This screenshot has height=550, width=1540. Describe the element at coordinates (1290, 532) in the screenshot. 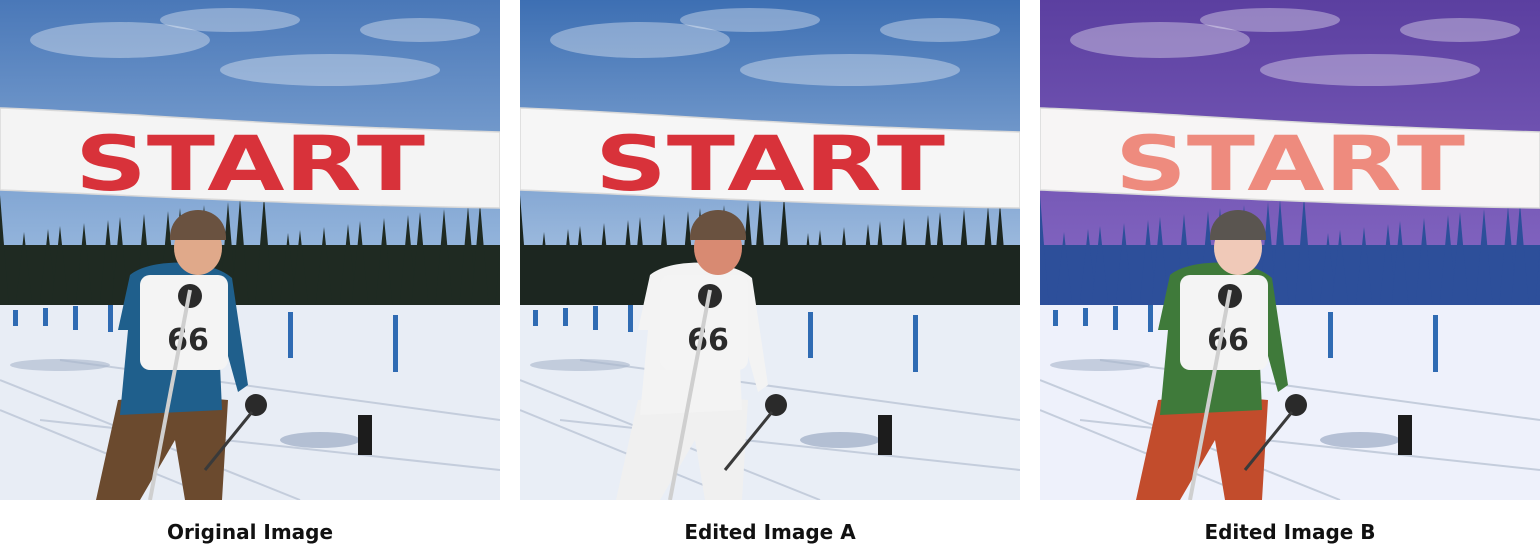

I see `caption-edited-image-b: Edited Image B` at that location.